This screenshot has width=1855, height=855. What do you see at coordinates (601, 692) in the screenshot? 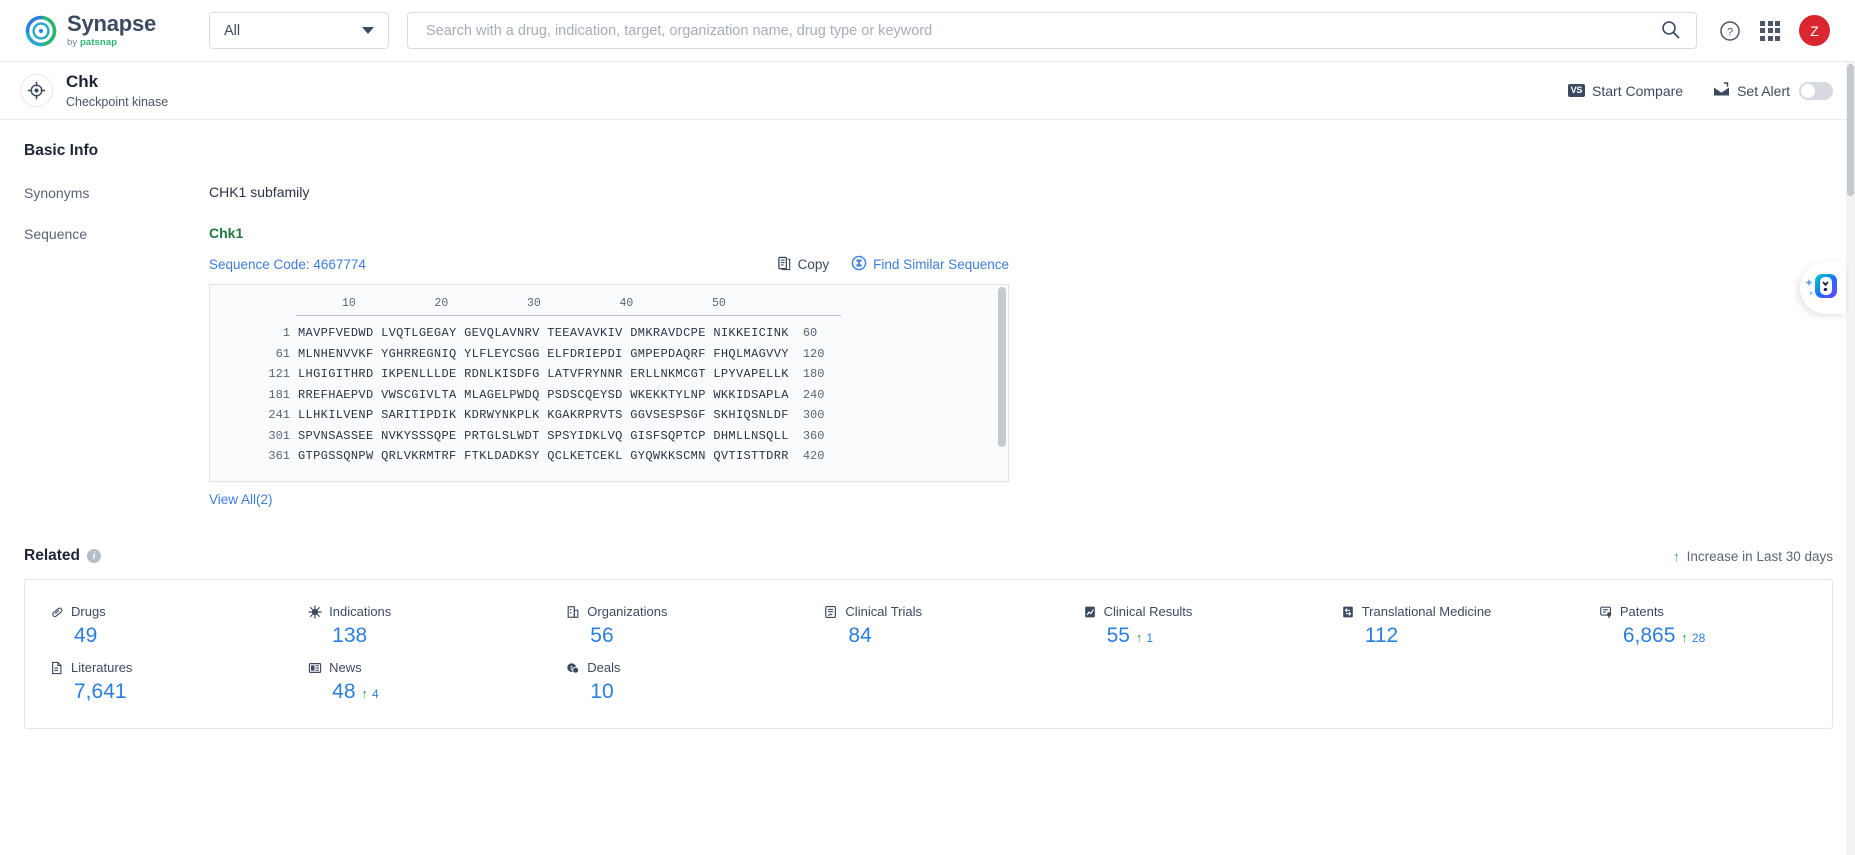
I see `related-metric-value: 10` at bounding box center [601, 692].